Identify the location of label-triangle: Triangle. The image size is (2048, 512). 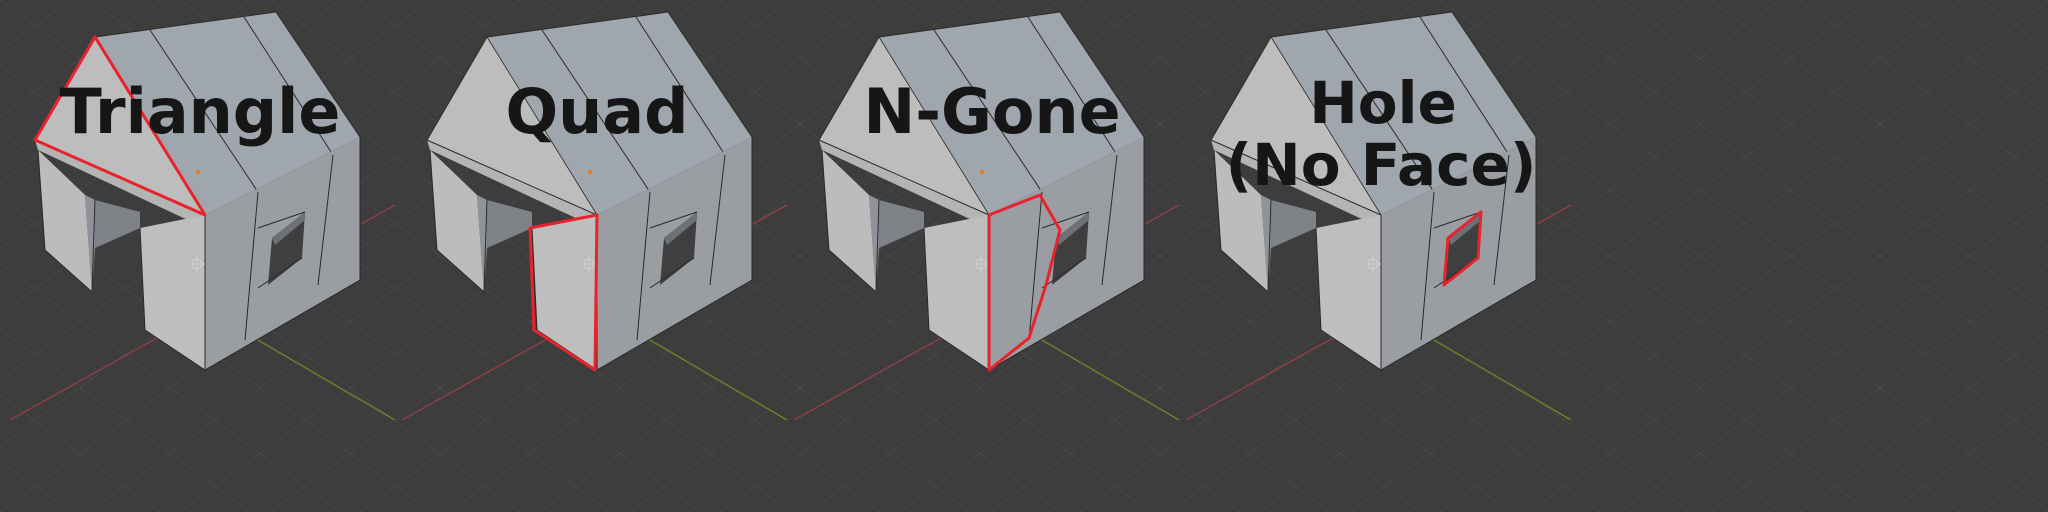
(200, 111).